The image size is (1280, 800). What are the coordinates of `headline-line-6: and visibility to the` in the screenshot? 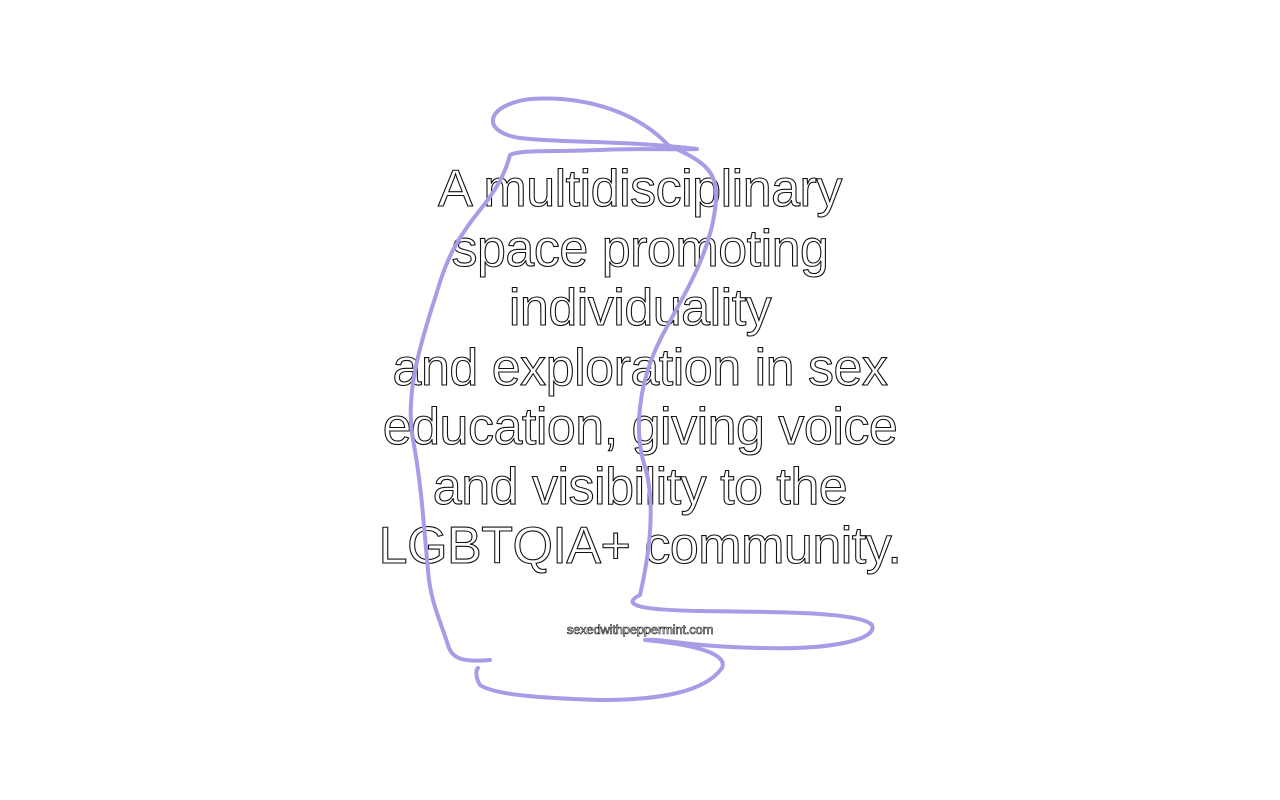 It's located at (640, 486).